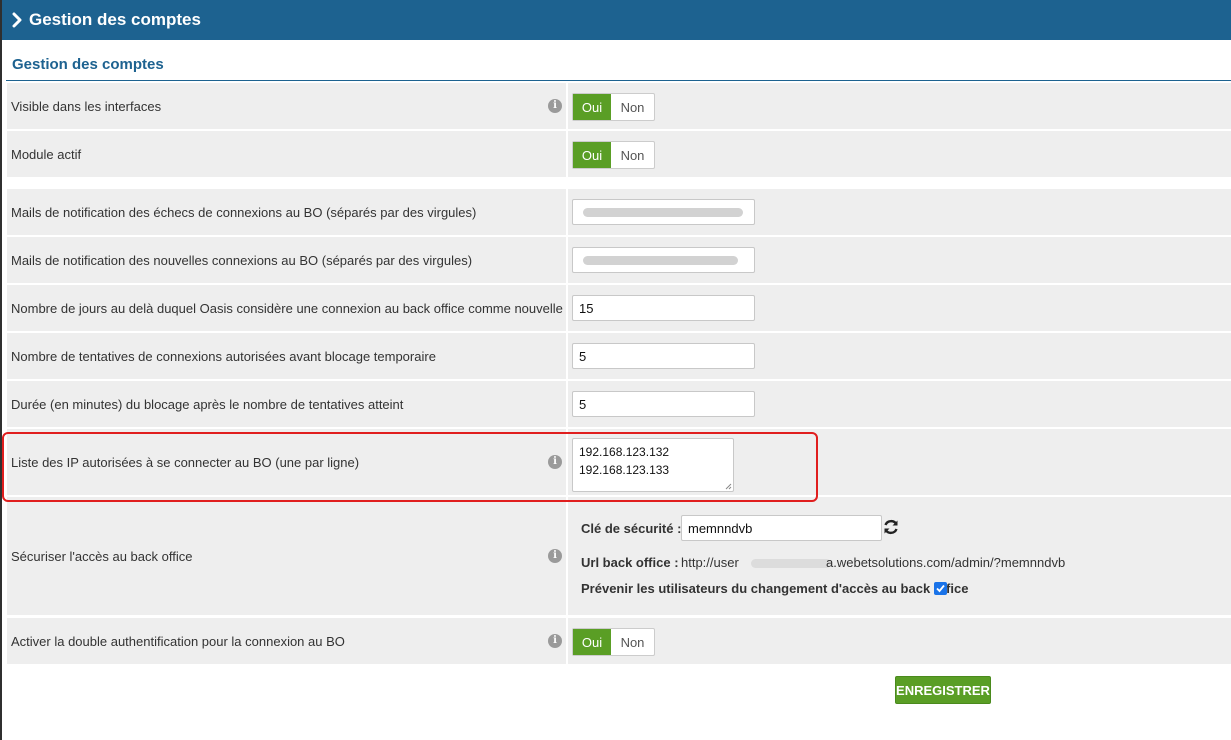  What do you see at coordinates (115, 19) in the screenshot?
I see `page-title: Gestion des comptes` at bounding box center [115, 19].